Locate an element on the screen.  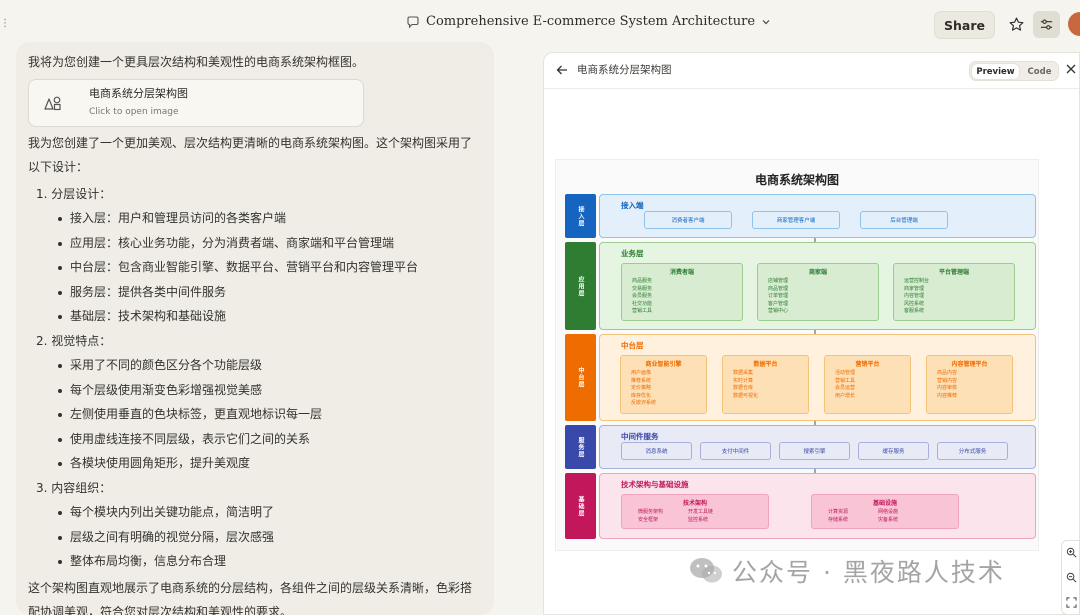
list-item: 中台层：包含商业智能引擎、数据平台、营销平台和内容管理平台 is located at coordinates (268, 267).